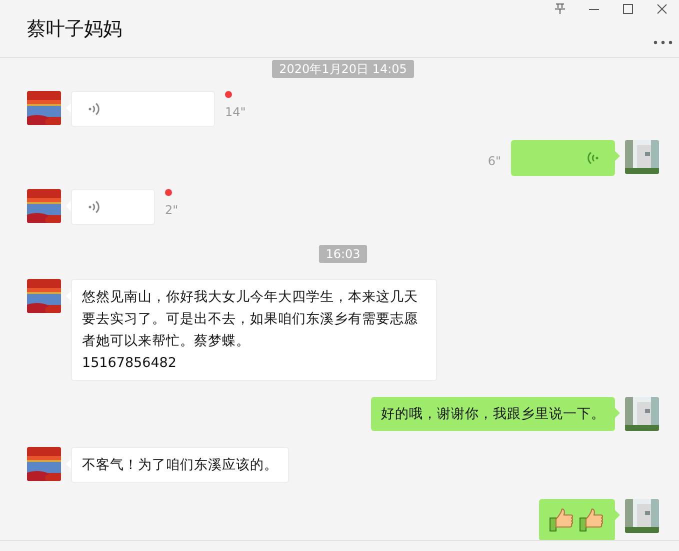  Describe the element at coordinates (628, 9) in the screenshot. I see `maximize-icon` at that location.